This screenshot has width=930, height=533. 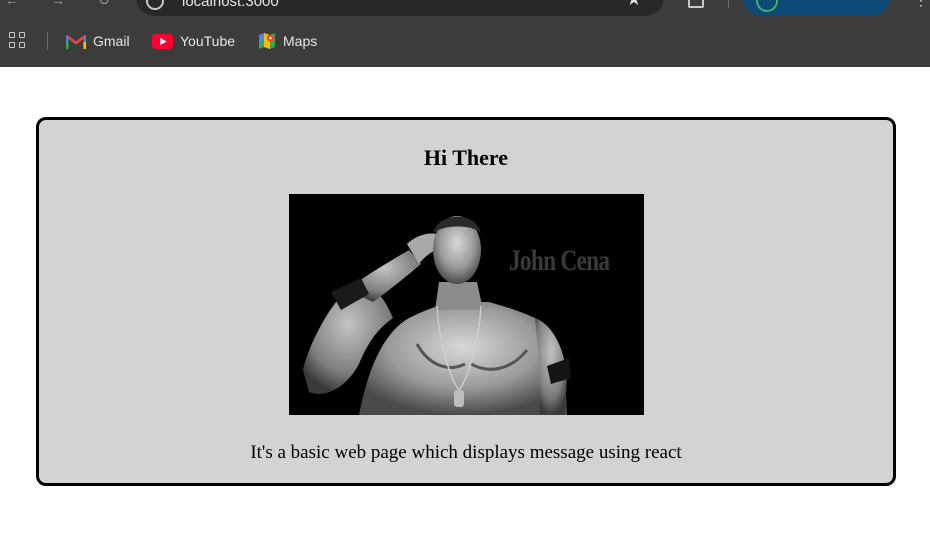 I want to click on avatar, so click(x=767, y=6).